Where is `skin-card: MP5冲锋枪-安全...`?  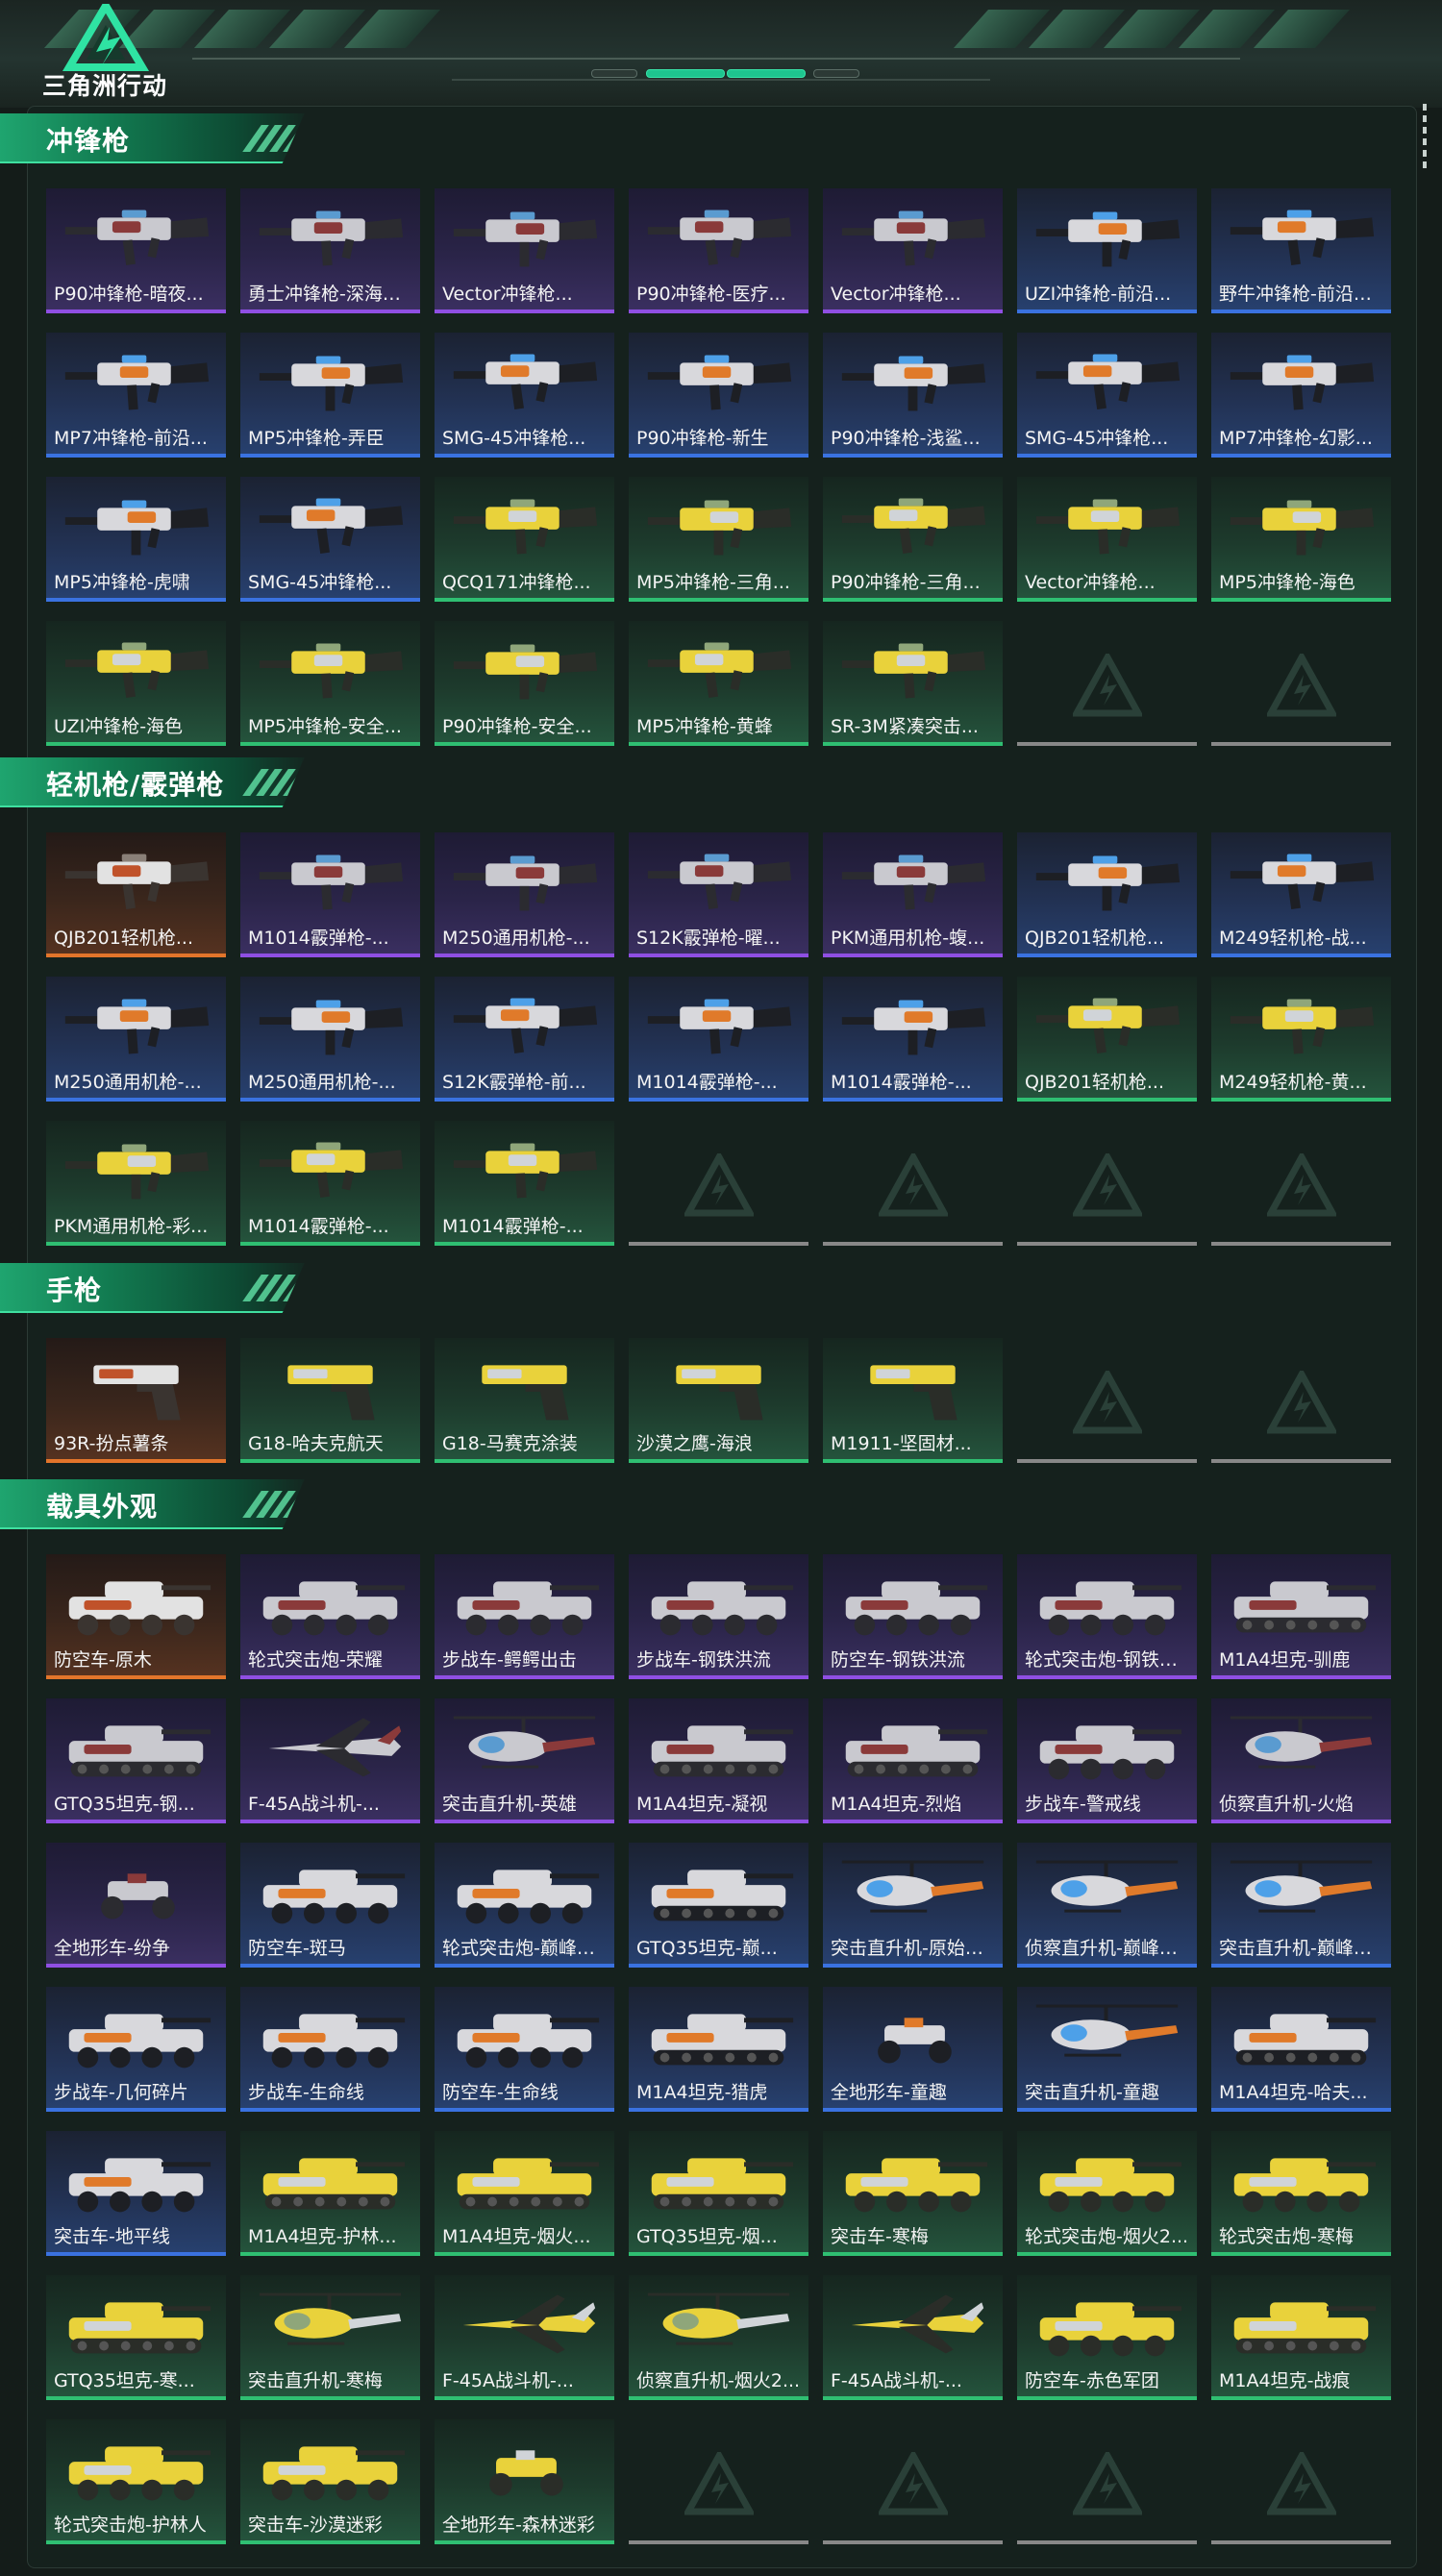 skin-card: MP5冲锋枪-安全... is located at coordinates (330, 683).